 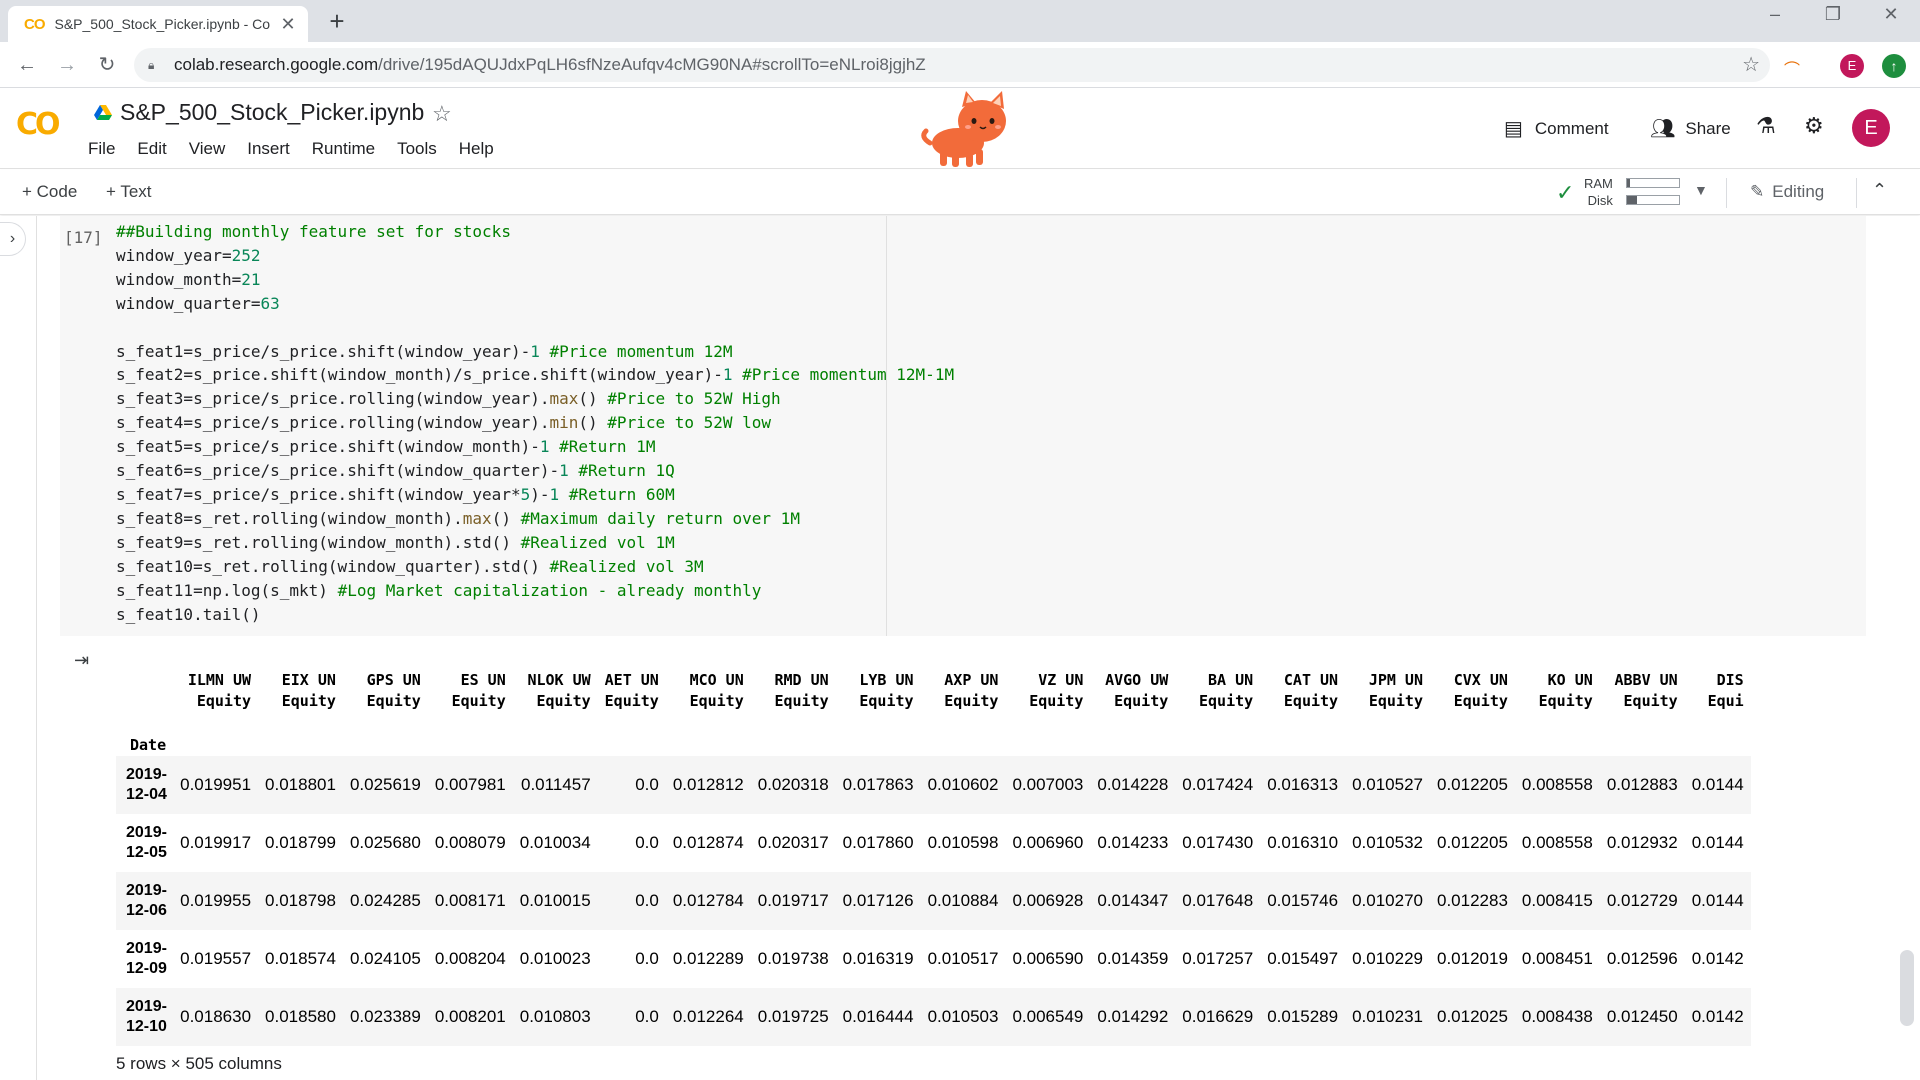 What do you see at coordinates (716, 680) in the screenshot?
I see `column-header-ticker: MCO UN` at bounding box center [716, 680].